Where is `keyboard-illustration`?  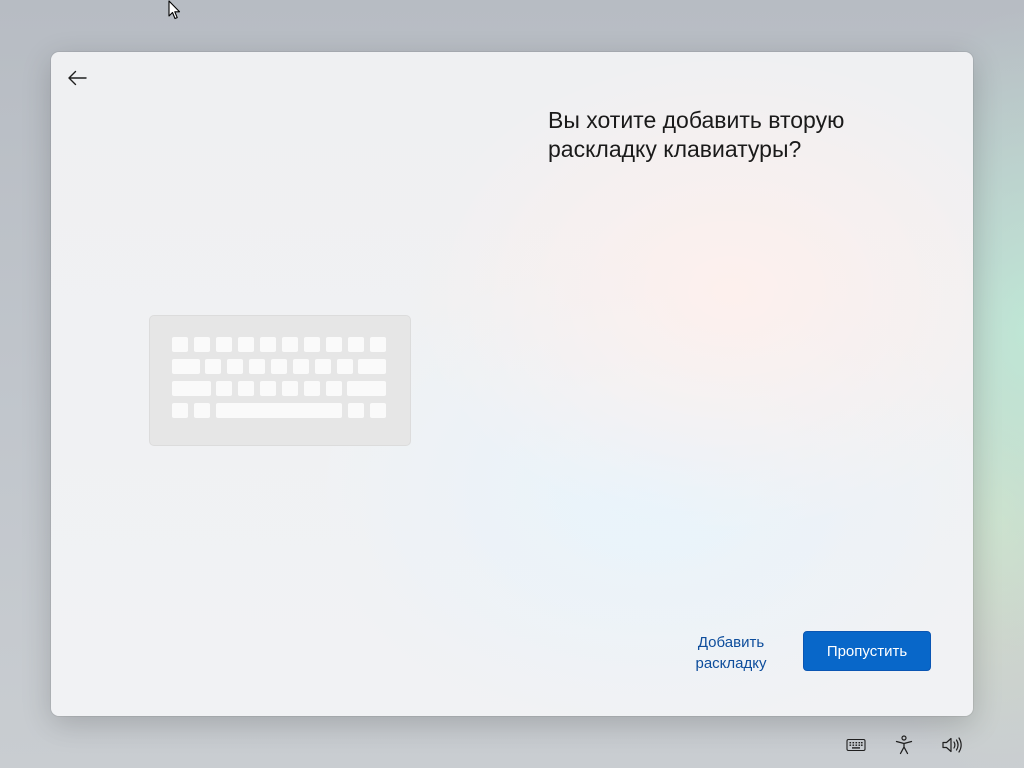 keyboard-illustration is located at coordinates (280, 380).